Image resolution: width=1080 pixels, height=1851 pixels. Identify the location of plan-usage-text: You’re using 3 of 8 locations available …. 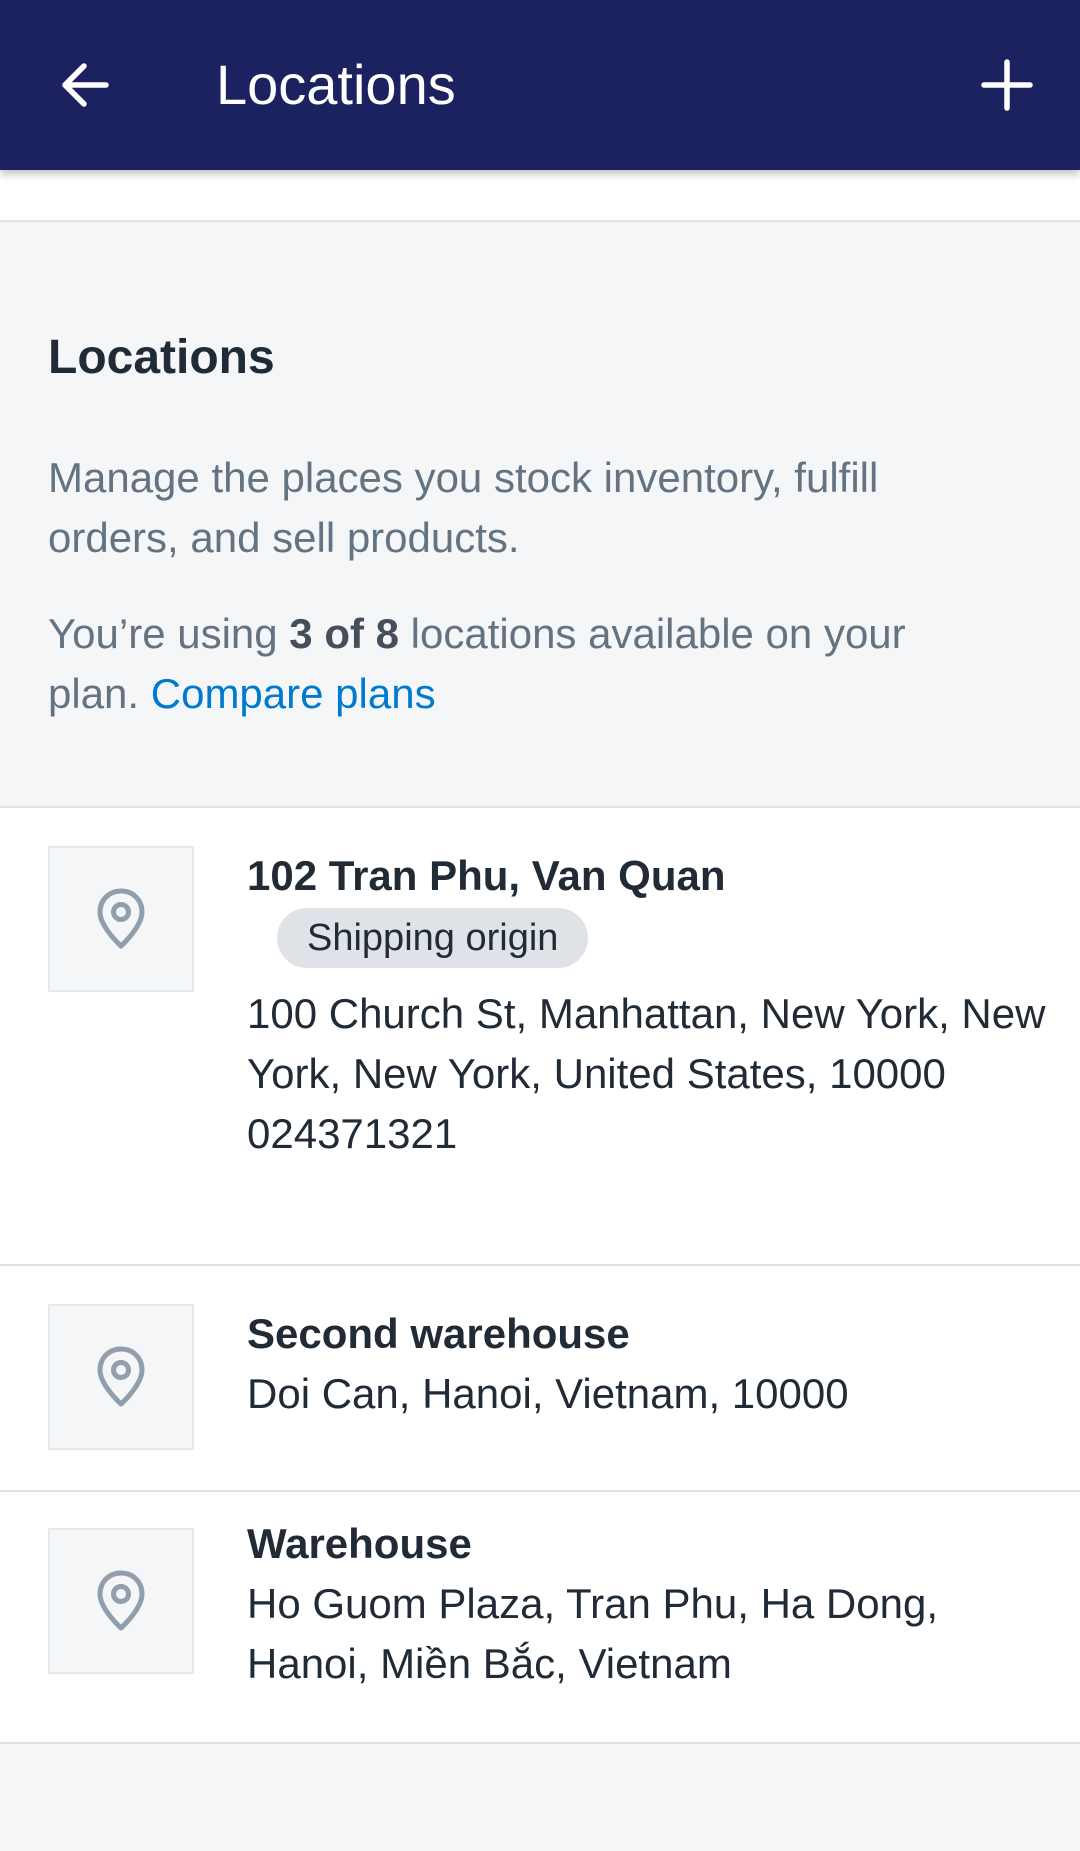
(498, 664).